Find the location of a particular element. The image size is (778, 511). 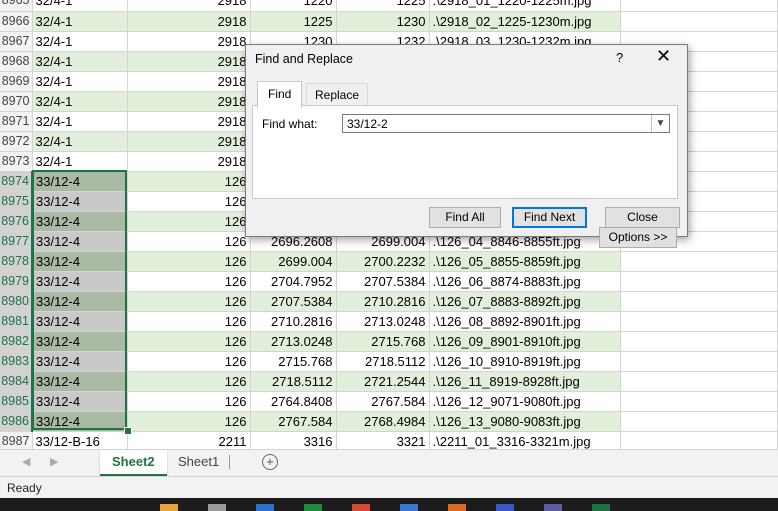

find-next-button: Find Next is located at coordinates (549, 217).